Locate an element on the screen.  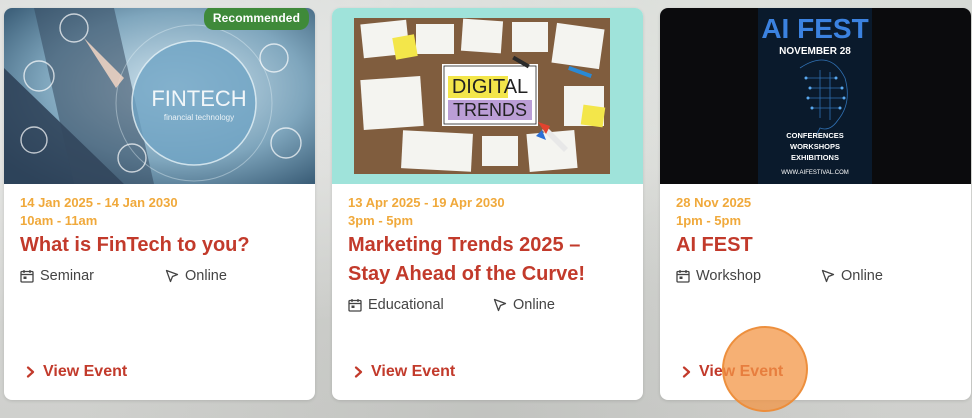
digital-title: DIGITAL is located at coordinates (490, 87).